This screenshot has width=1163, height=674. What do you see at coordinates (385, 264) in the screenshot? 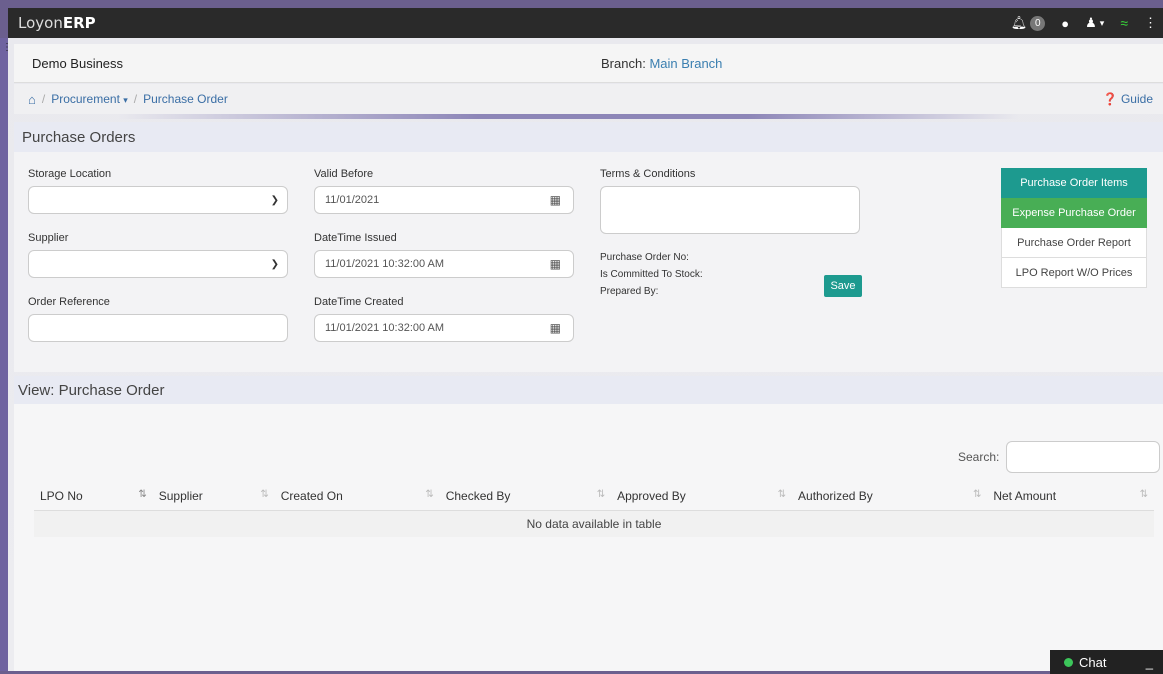
I see `datetime-issued-value: 11/01/2021 10:32:00 AM` at bounding box center [385, 264].